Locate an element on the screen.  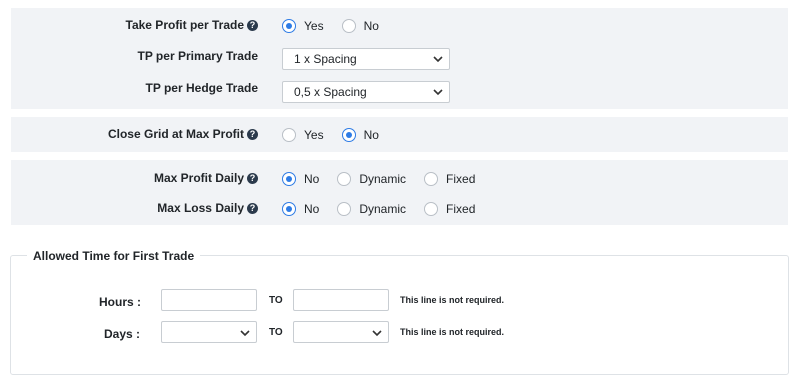
tp-primary-label: TP per Primary Trade is located at coordinates (197, 56).